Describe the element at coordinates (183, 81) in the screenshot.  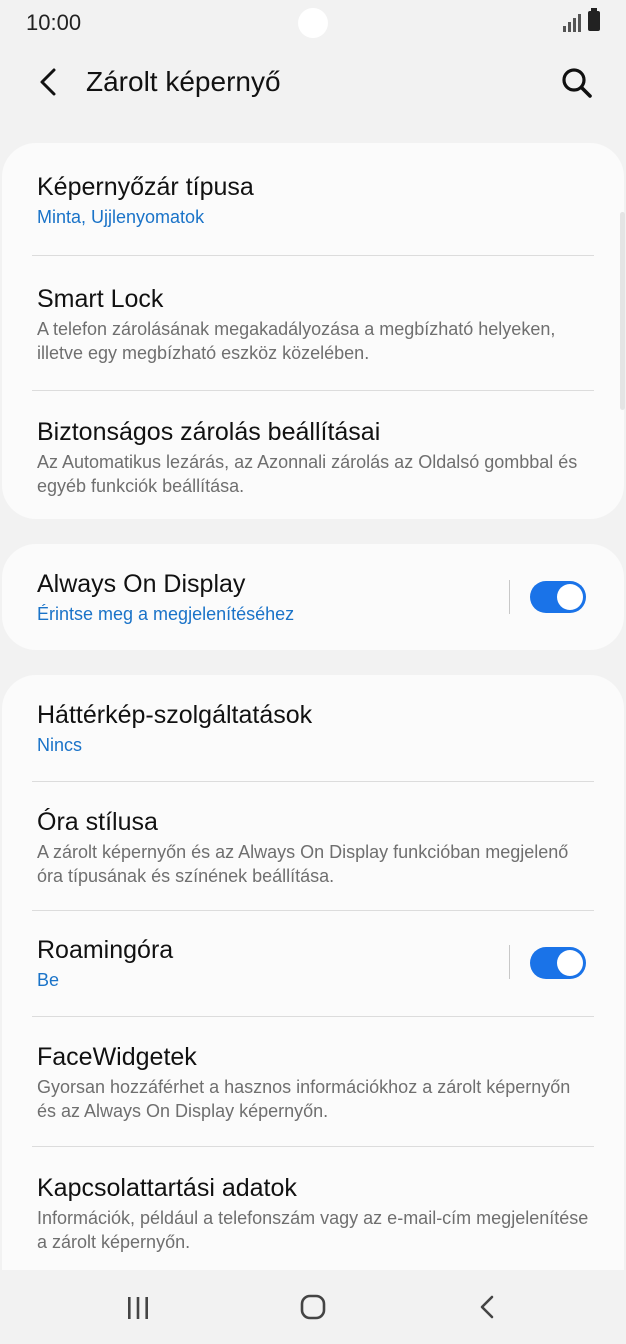
I see `page-title: Zárolt képernyő` at that location.